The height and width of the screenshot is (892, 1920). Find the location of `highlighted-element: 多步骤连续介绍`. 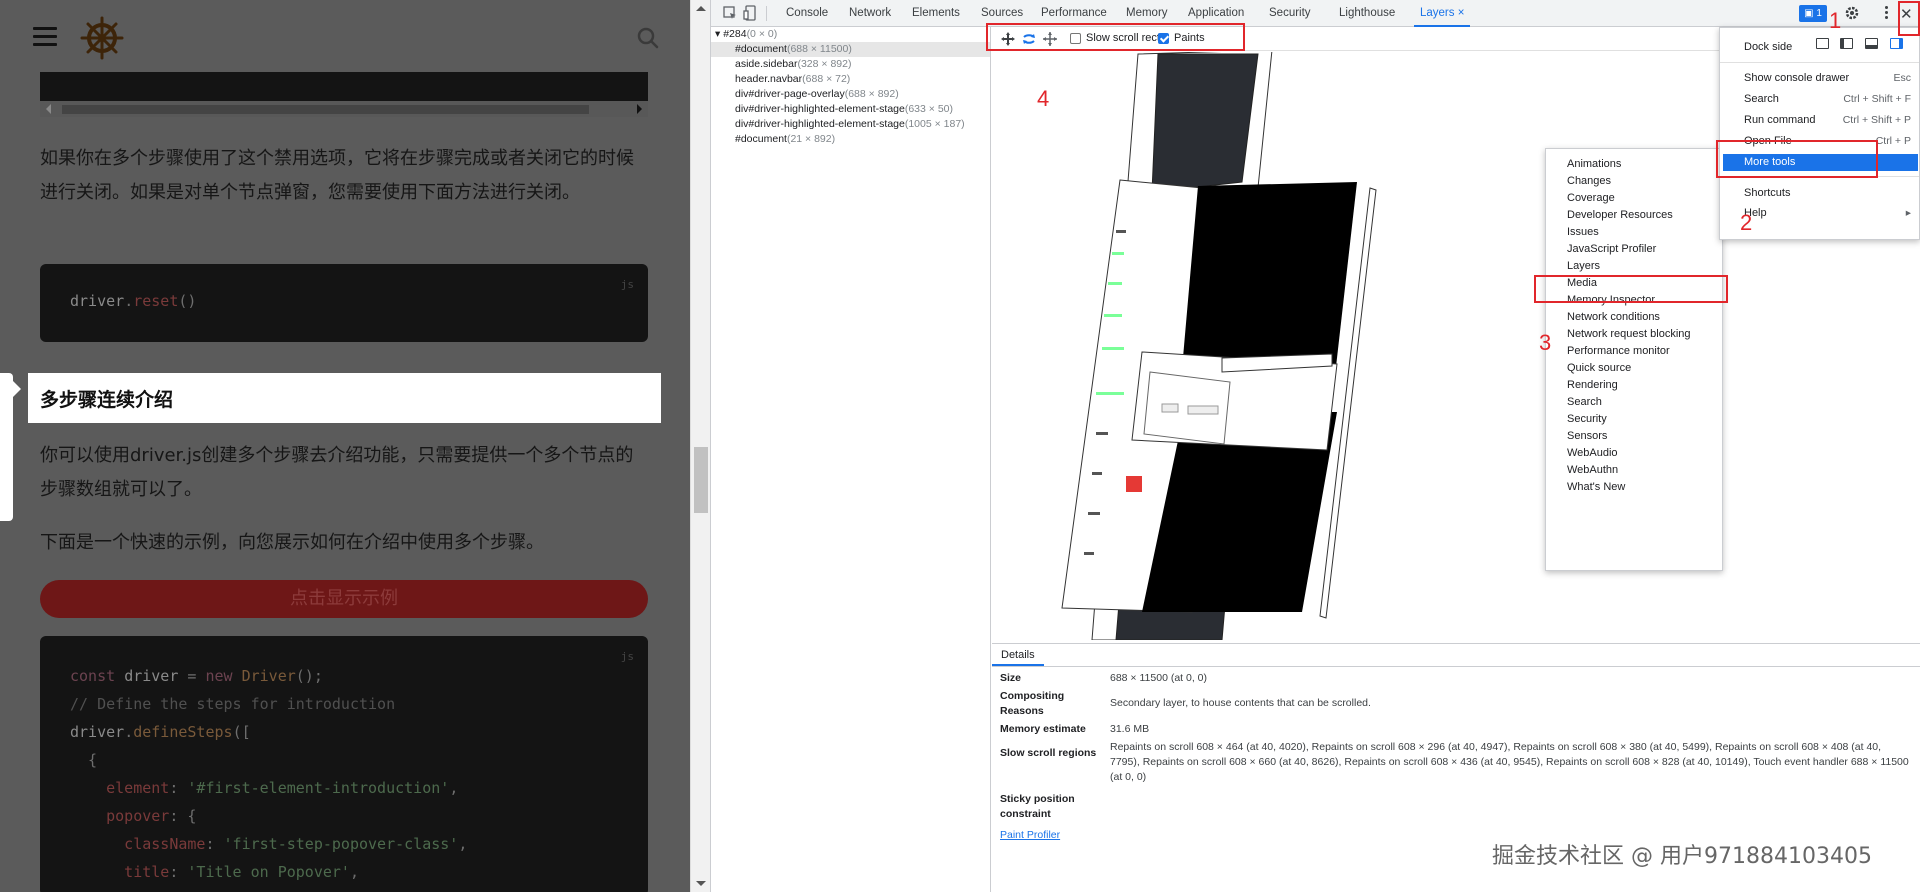

highlighted-element: 多步骤连续介绍 is located at coordinates (344, 398).